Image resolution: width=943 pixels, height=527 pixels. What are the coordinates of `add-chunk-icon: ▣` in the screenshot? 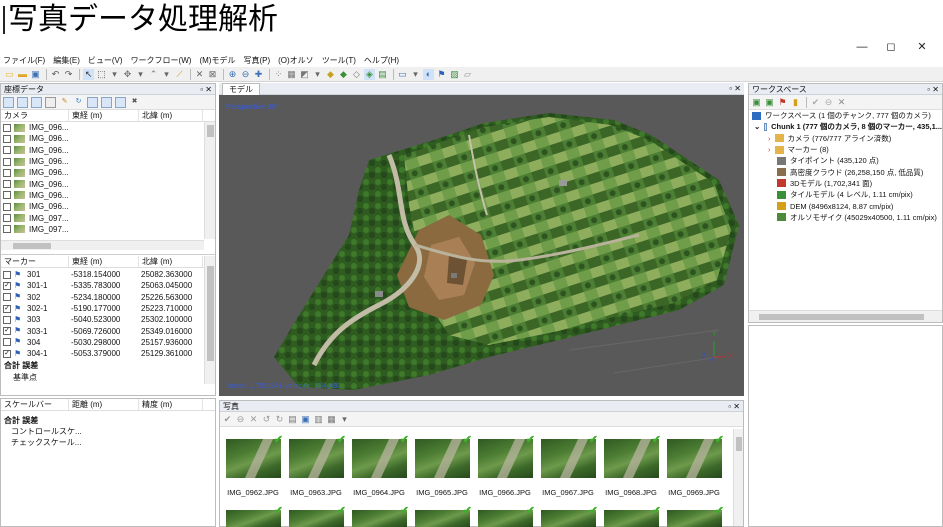 It's located at (756, 102).